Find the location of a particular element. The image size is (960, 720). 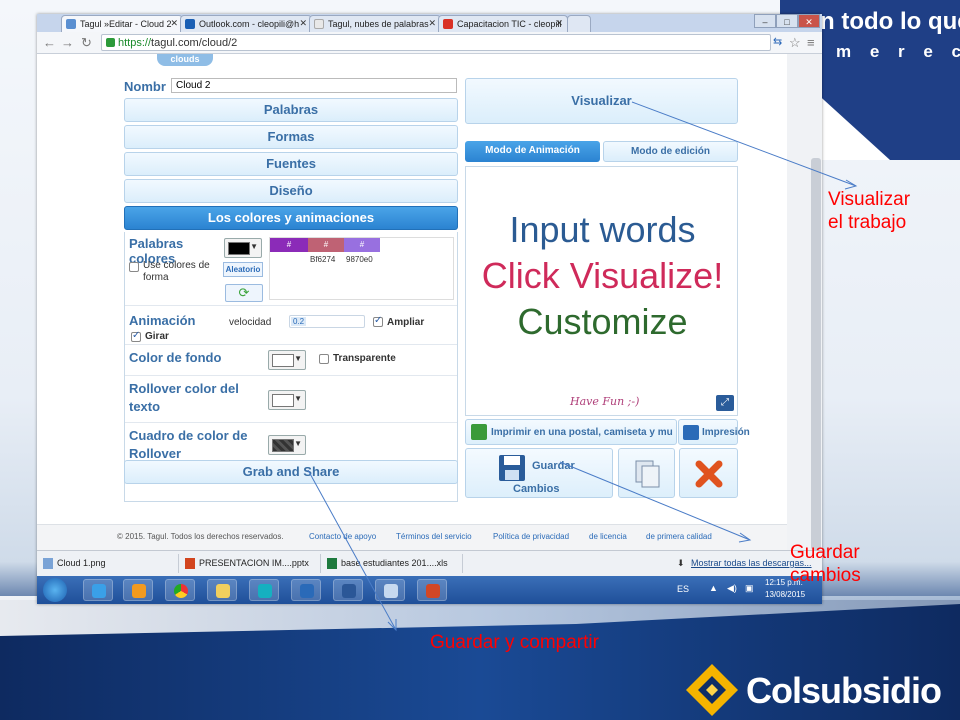

minimize-button: – is located at coordinates (765, 21).